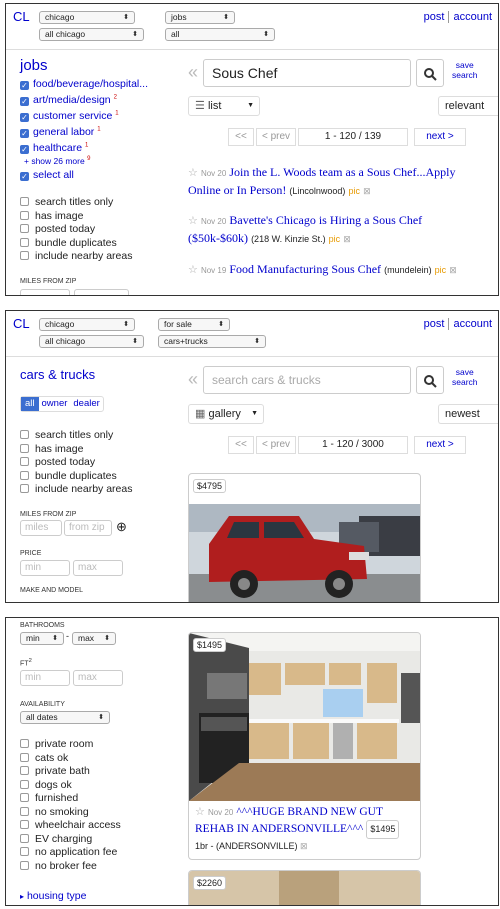  Describe the element at coordinates (53, 896) in the screenshot. I see `housing-type-toggle: ▸ housing type` at that location.